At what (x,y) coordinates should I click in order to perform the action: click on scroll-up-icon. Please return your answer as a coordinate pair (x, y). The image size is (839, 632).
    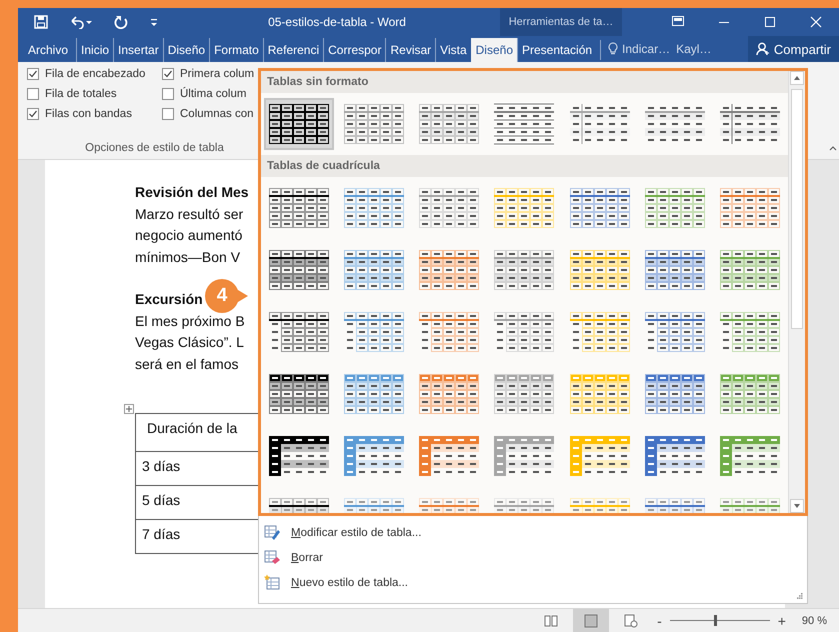
    Looking at the image, I should click on (797, 78).